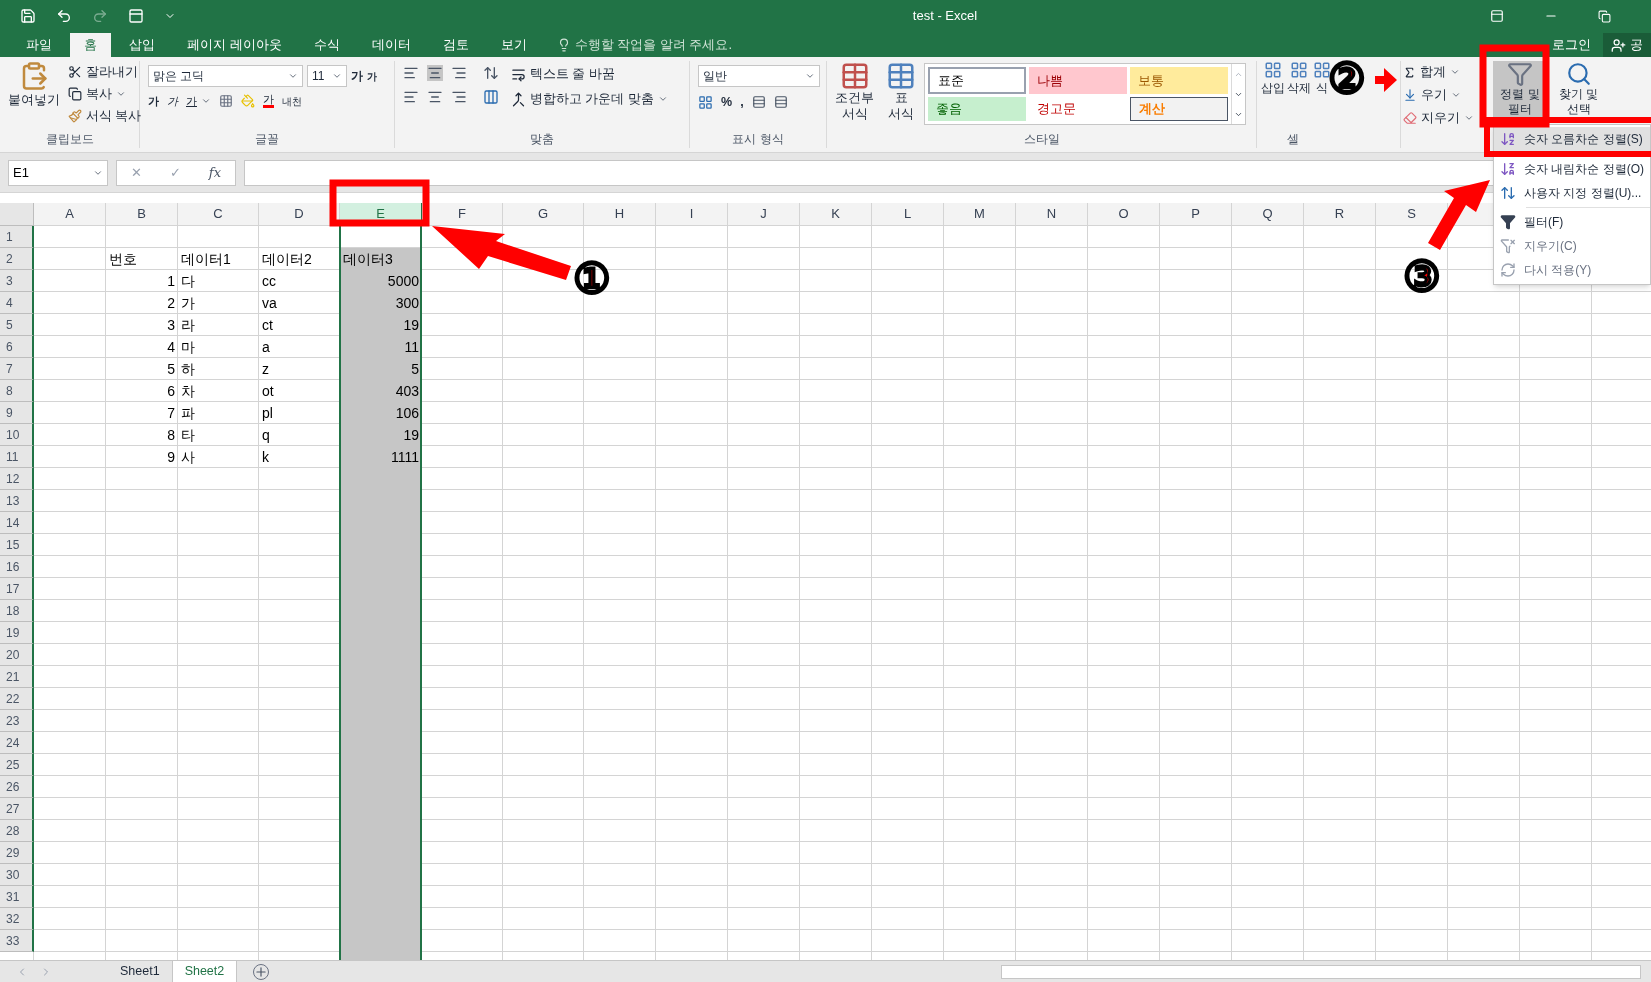  Describe the element at coordinates (1179, 80) in the screenshot. I see `cell-style-option: 보통` at that location.